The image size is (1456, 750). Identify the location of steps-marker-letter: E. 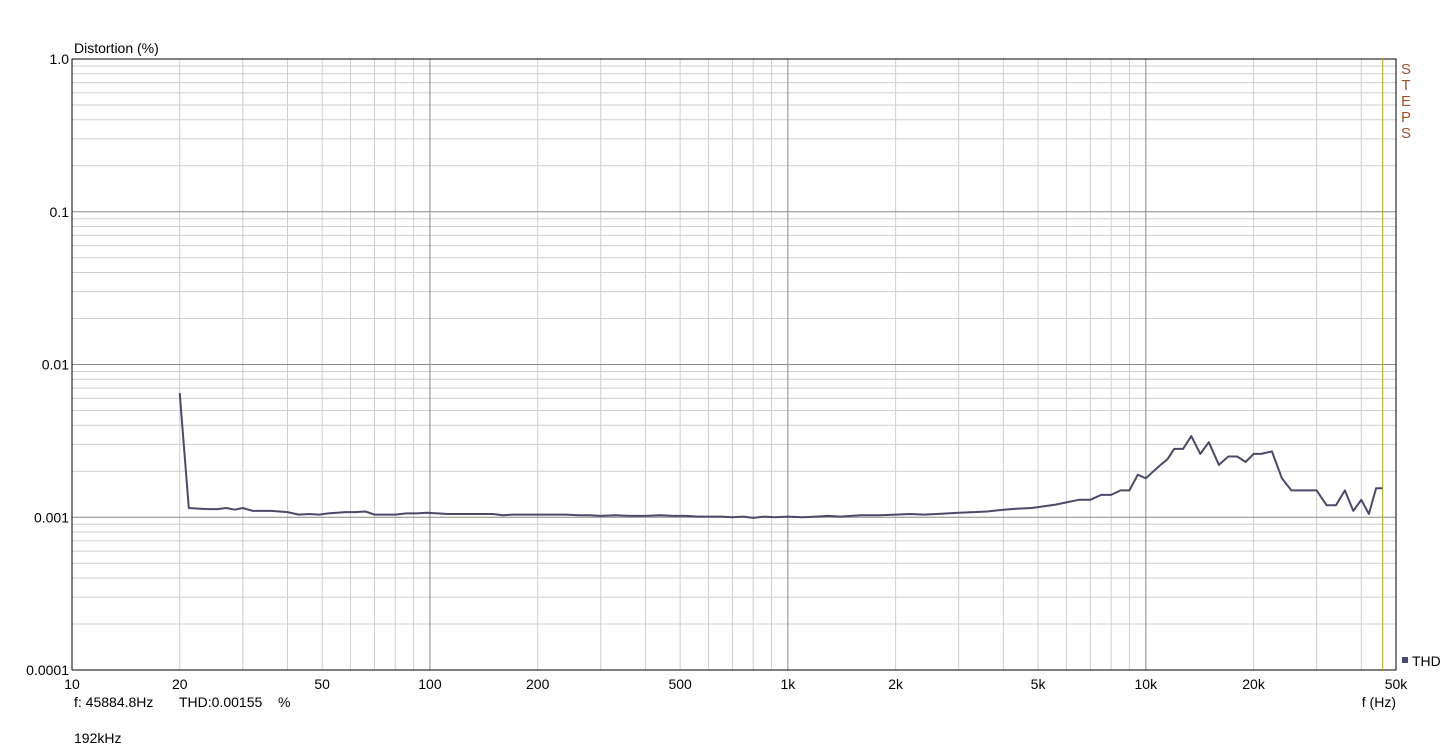
(1406, 101).